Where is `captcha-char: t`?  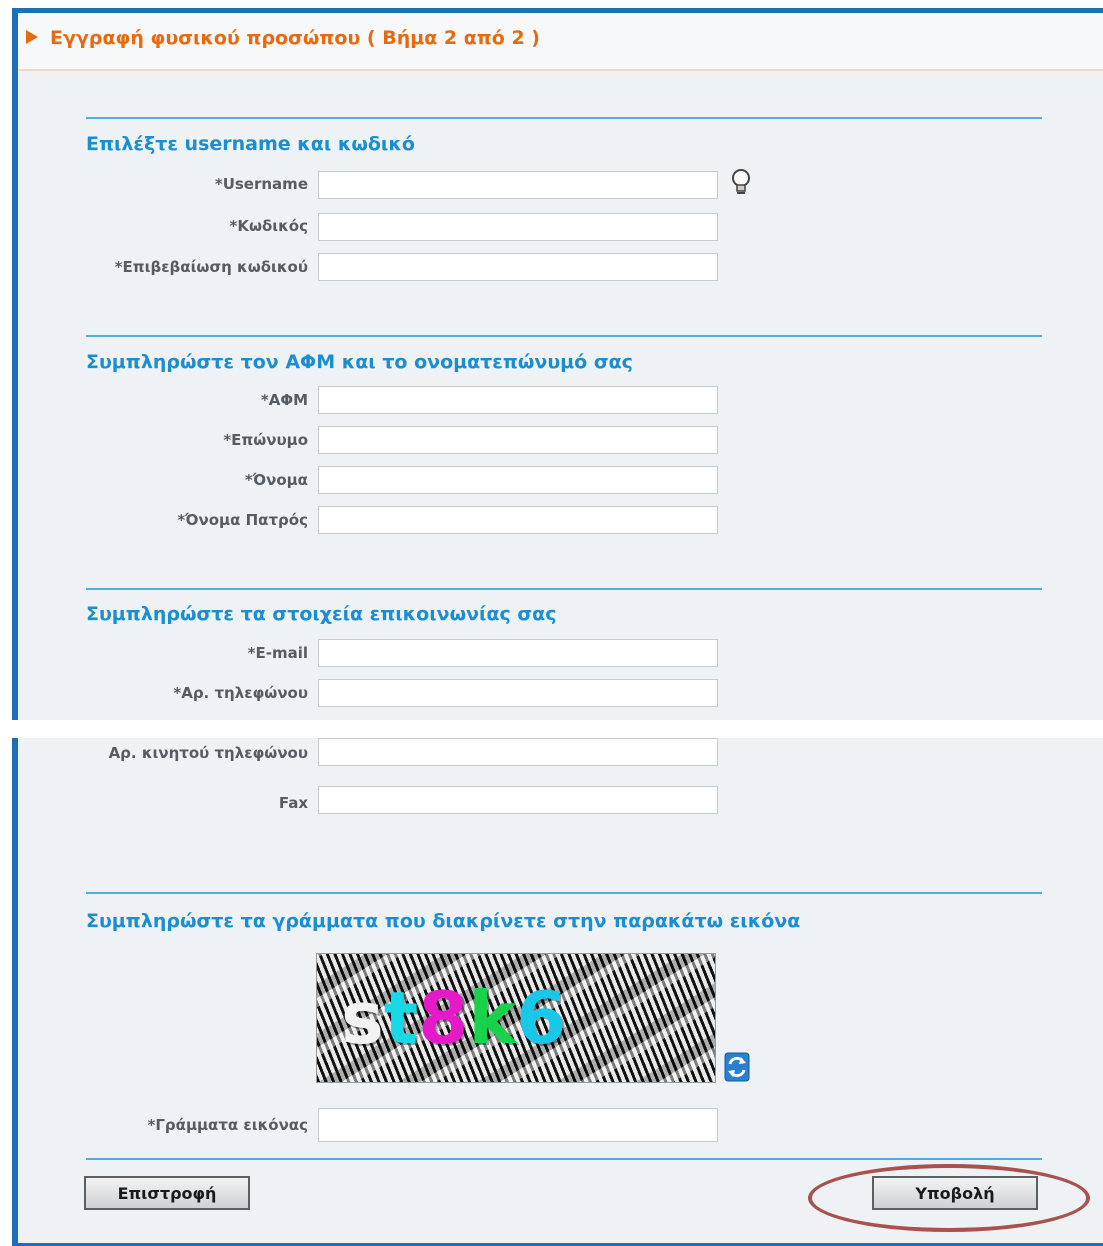
captcha-char: t is located at coordinates (401, 1018).